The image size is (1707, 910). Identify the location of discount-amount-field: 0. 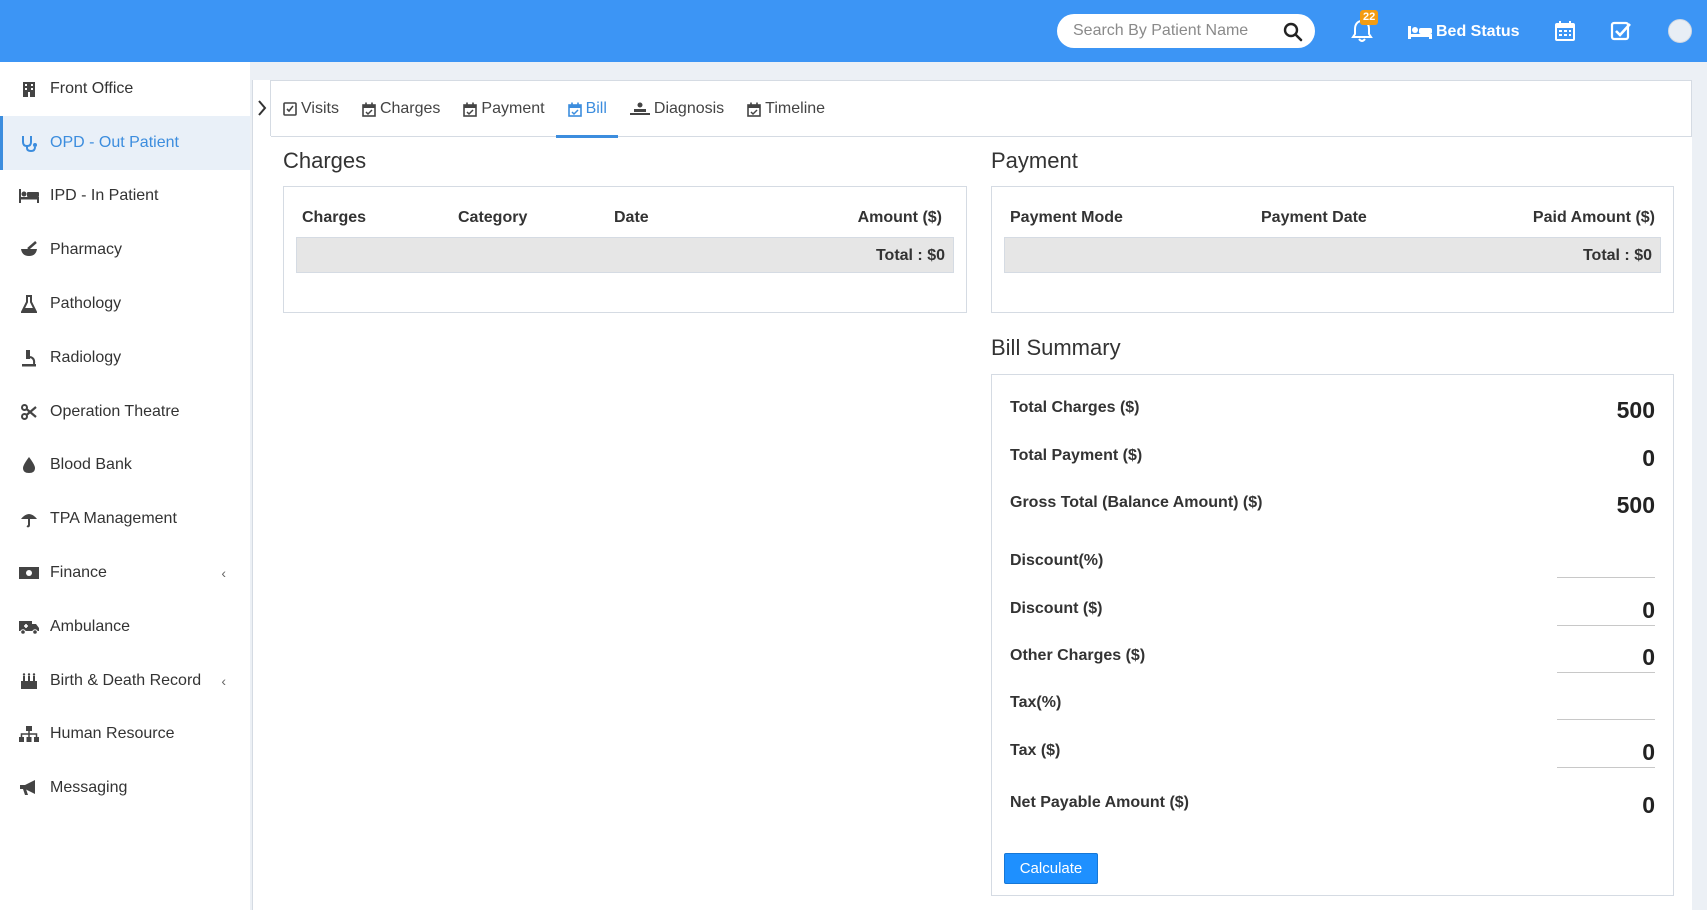
(1606, 610).